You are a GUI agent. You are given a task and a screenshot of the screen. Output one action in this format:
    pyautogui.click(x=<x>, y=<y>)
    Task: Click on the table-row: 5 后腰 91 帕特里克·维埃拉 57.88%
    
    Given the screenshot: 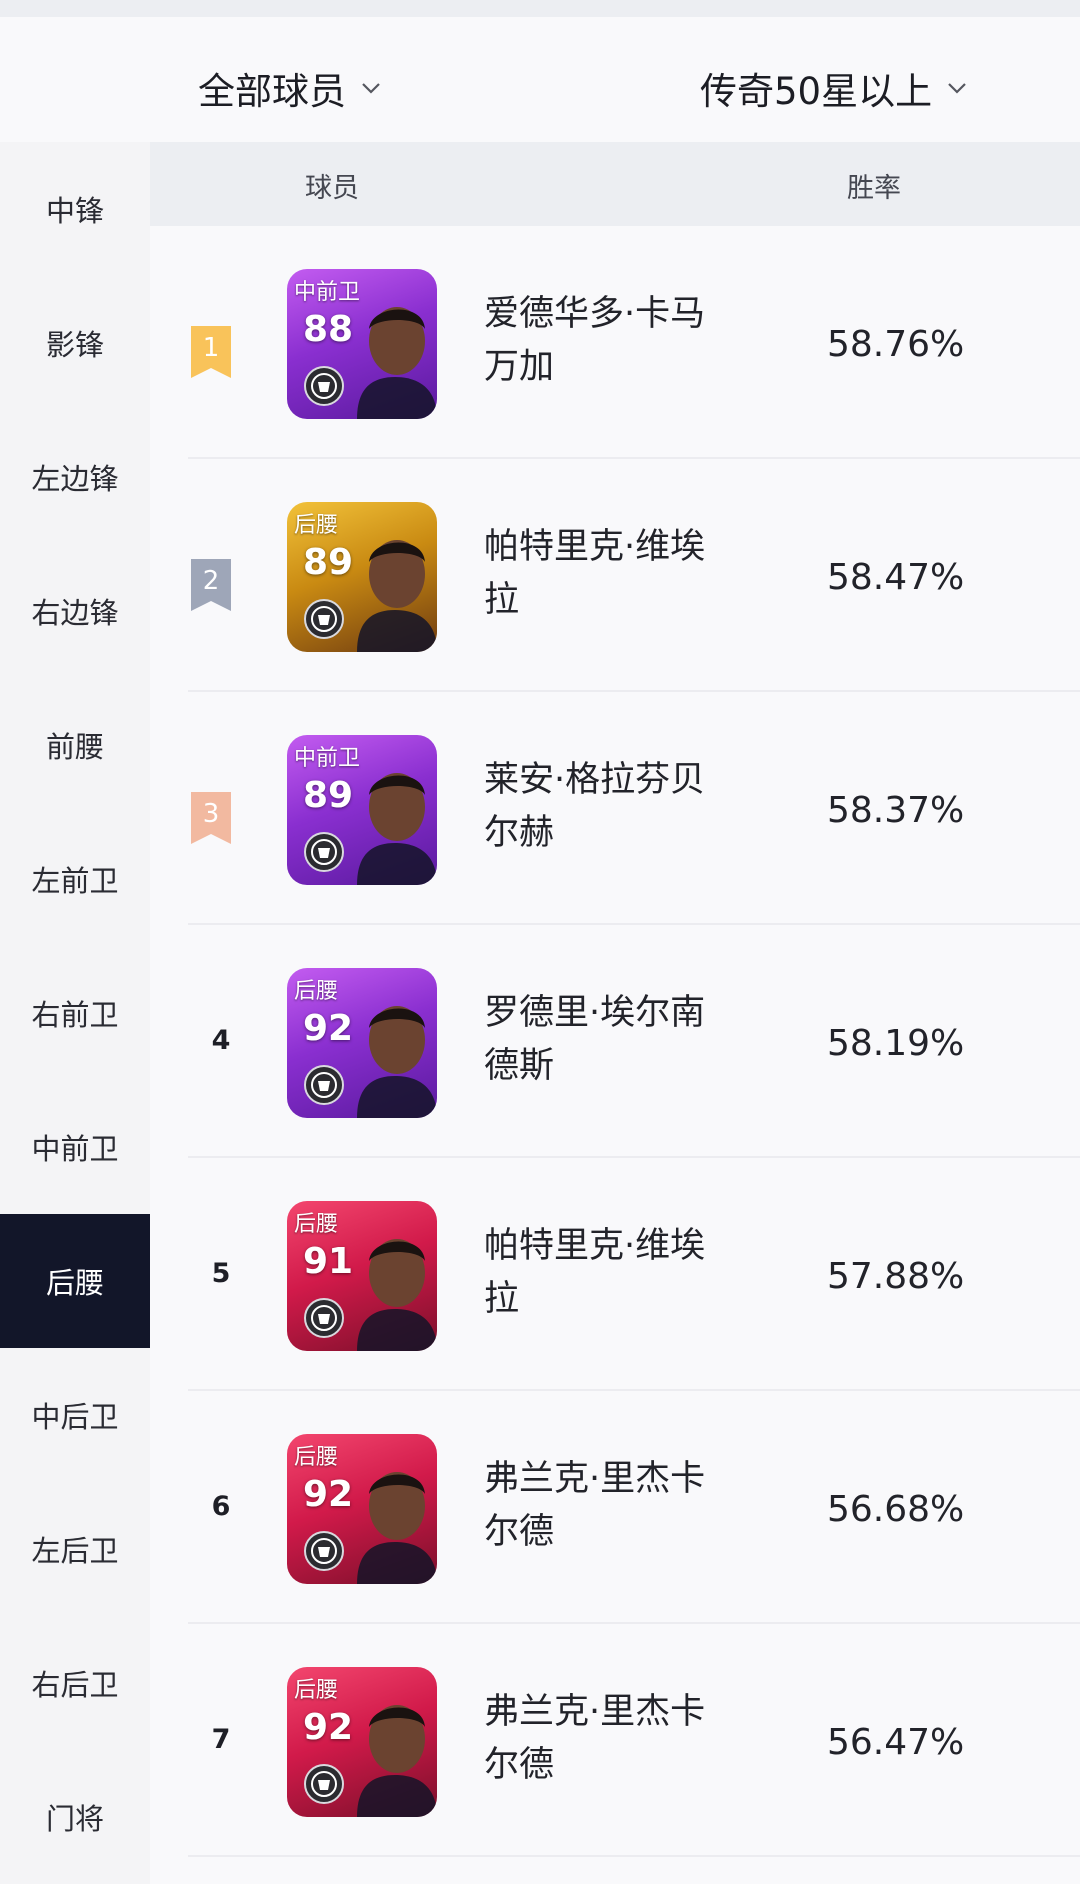 What is the action you would take?
    pyautogui.click(x=615, y=1274)
    